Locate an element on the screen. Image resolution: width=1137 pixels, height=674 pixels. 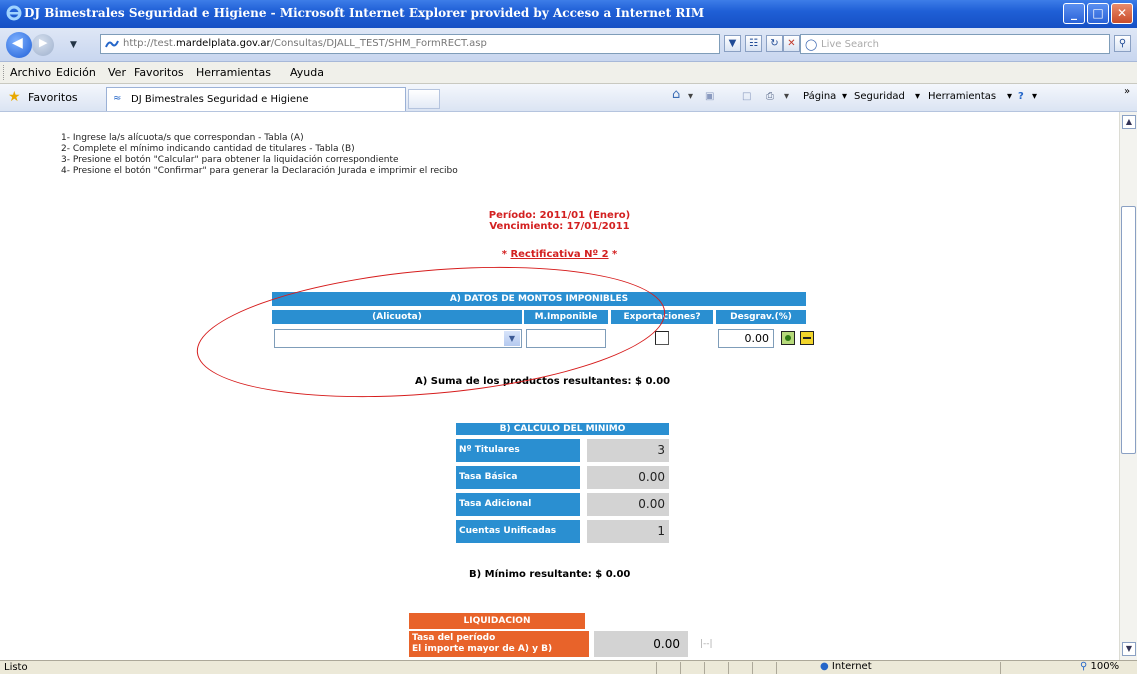
vencimiento-label: Vencimiento: 17/01/2011 is located at coordinates (559, 226).